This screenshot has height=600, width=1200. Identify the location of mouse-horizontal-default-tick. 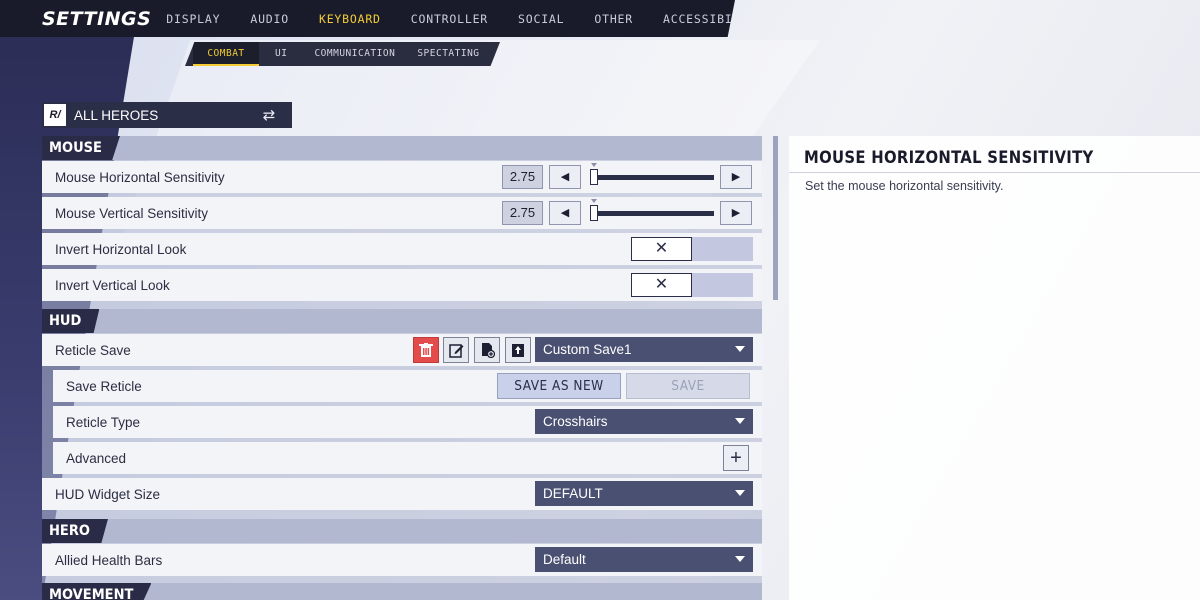
(593, 165).